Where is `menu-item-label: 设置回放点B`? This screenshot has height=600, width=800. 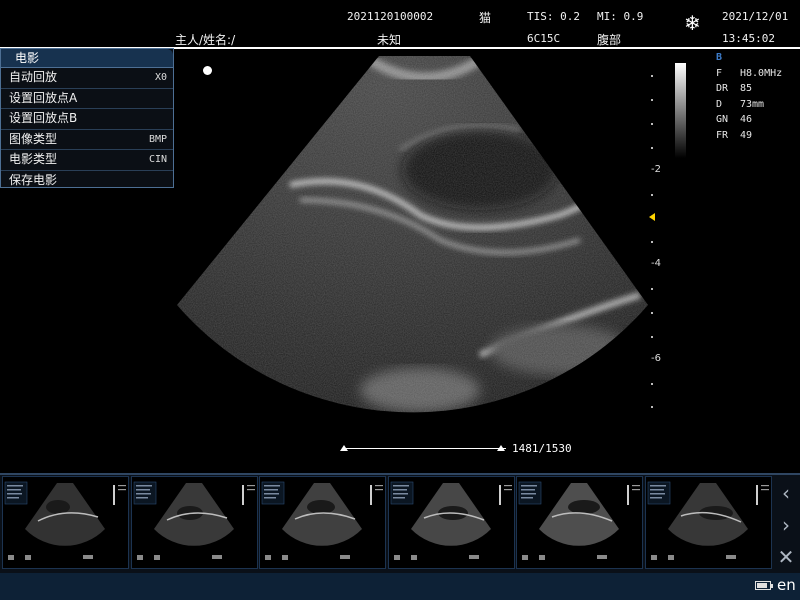 menu-item-label: 设置回放点B is located at coordinates (43, 118).